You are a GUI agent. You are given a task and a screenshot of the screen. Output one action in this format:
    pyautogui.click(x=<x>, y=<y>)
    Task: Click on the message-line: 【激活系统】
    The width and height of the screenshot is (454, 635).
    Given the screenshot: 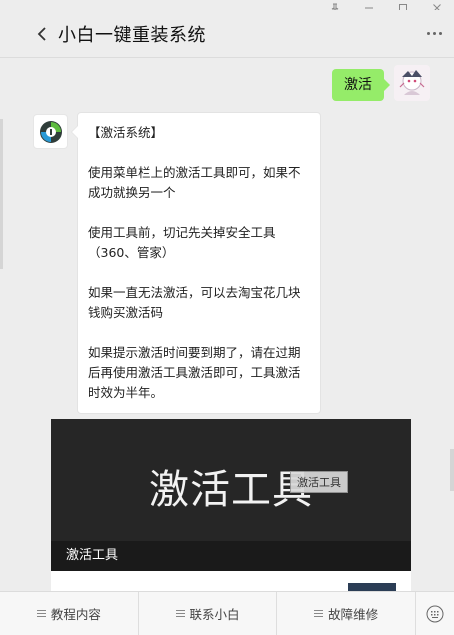 What is the action you would take?
    pyautogui.click(x=126, y=132)
    